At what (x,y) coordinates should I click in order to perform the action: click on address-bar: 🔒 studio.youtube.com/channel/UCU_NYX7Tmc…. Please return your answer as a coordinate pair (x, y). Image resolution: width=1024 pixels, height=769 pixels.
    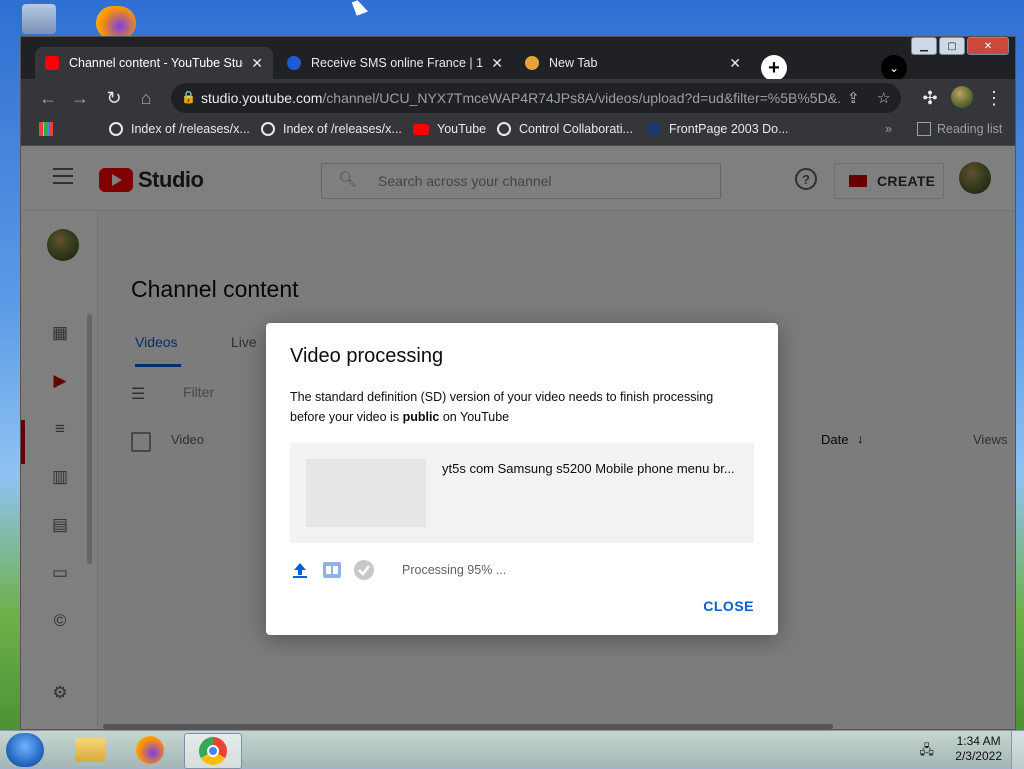
    Looking at the image, I should click on (536, 98).